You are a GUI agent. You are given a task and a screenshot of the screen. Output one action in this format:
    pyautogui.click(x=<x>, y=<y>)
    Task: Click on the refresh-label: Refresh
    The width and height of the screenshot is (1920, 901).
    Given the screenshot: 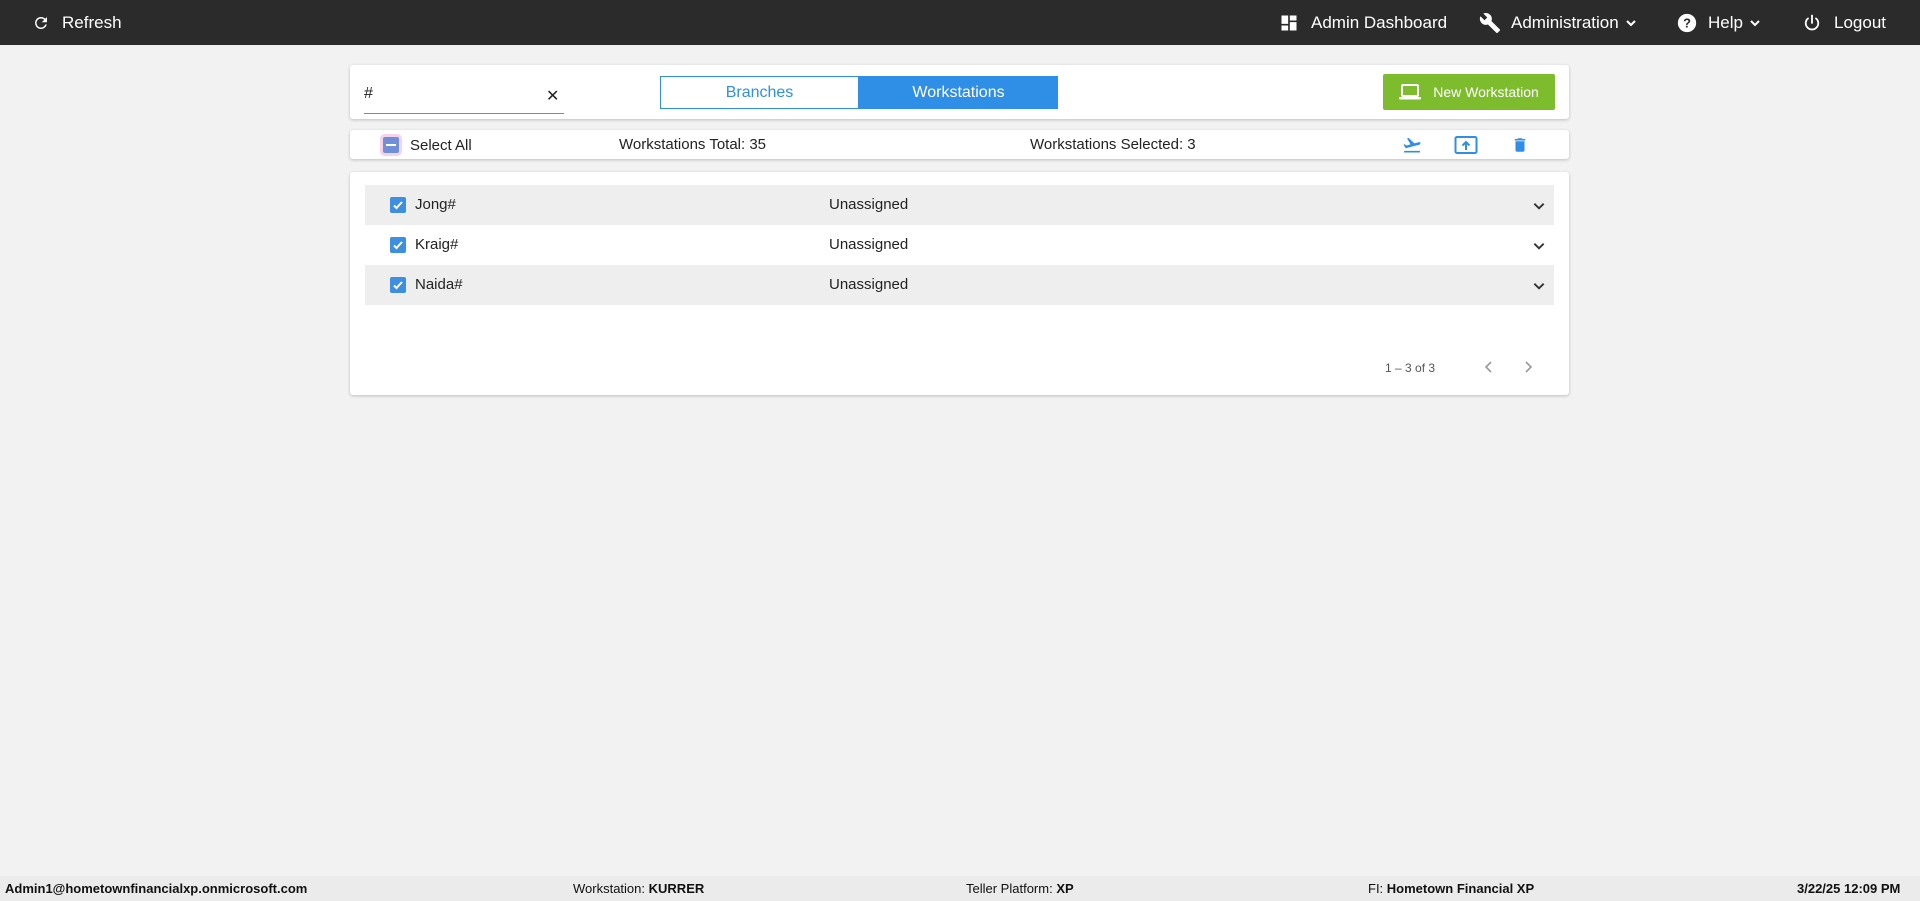 What is the action you would take?
    pyautogui.click(x=92, y=22)
    